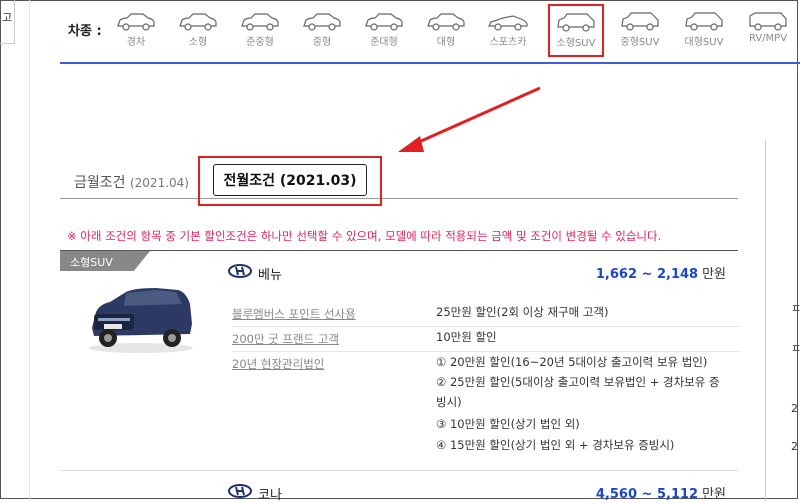 This screenshot has height=503, width=800. What do you see at coordinates (704, 21) in the screenshot?
I see `large-suv-icon` at bounding box center [704, 21].